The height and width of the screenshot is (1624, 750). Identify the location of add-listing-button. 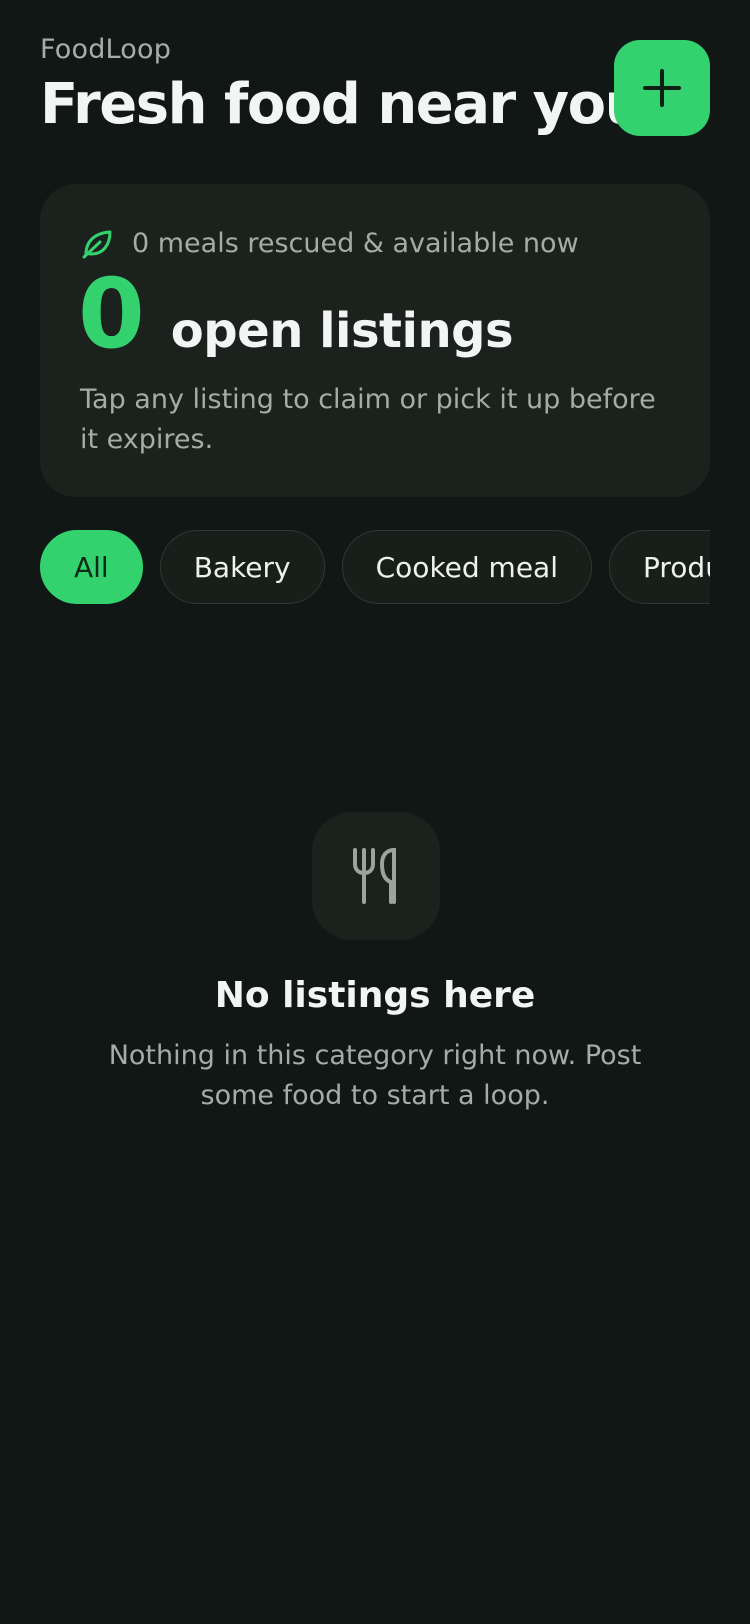
(662, 88).